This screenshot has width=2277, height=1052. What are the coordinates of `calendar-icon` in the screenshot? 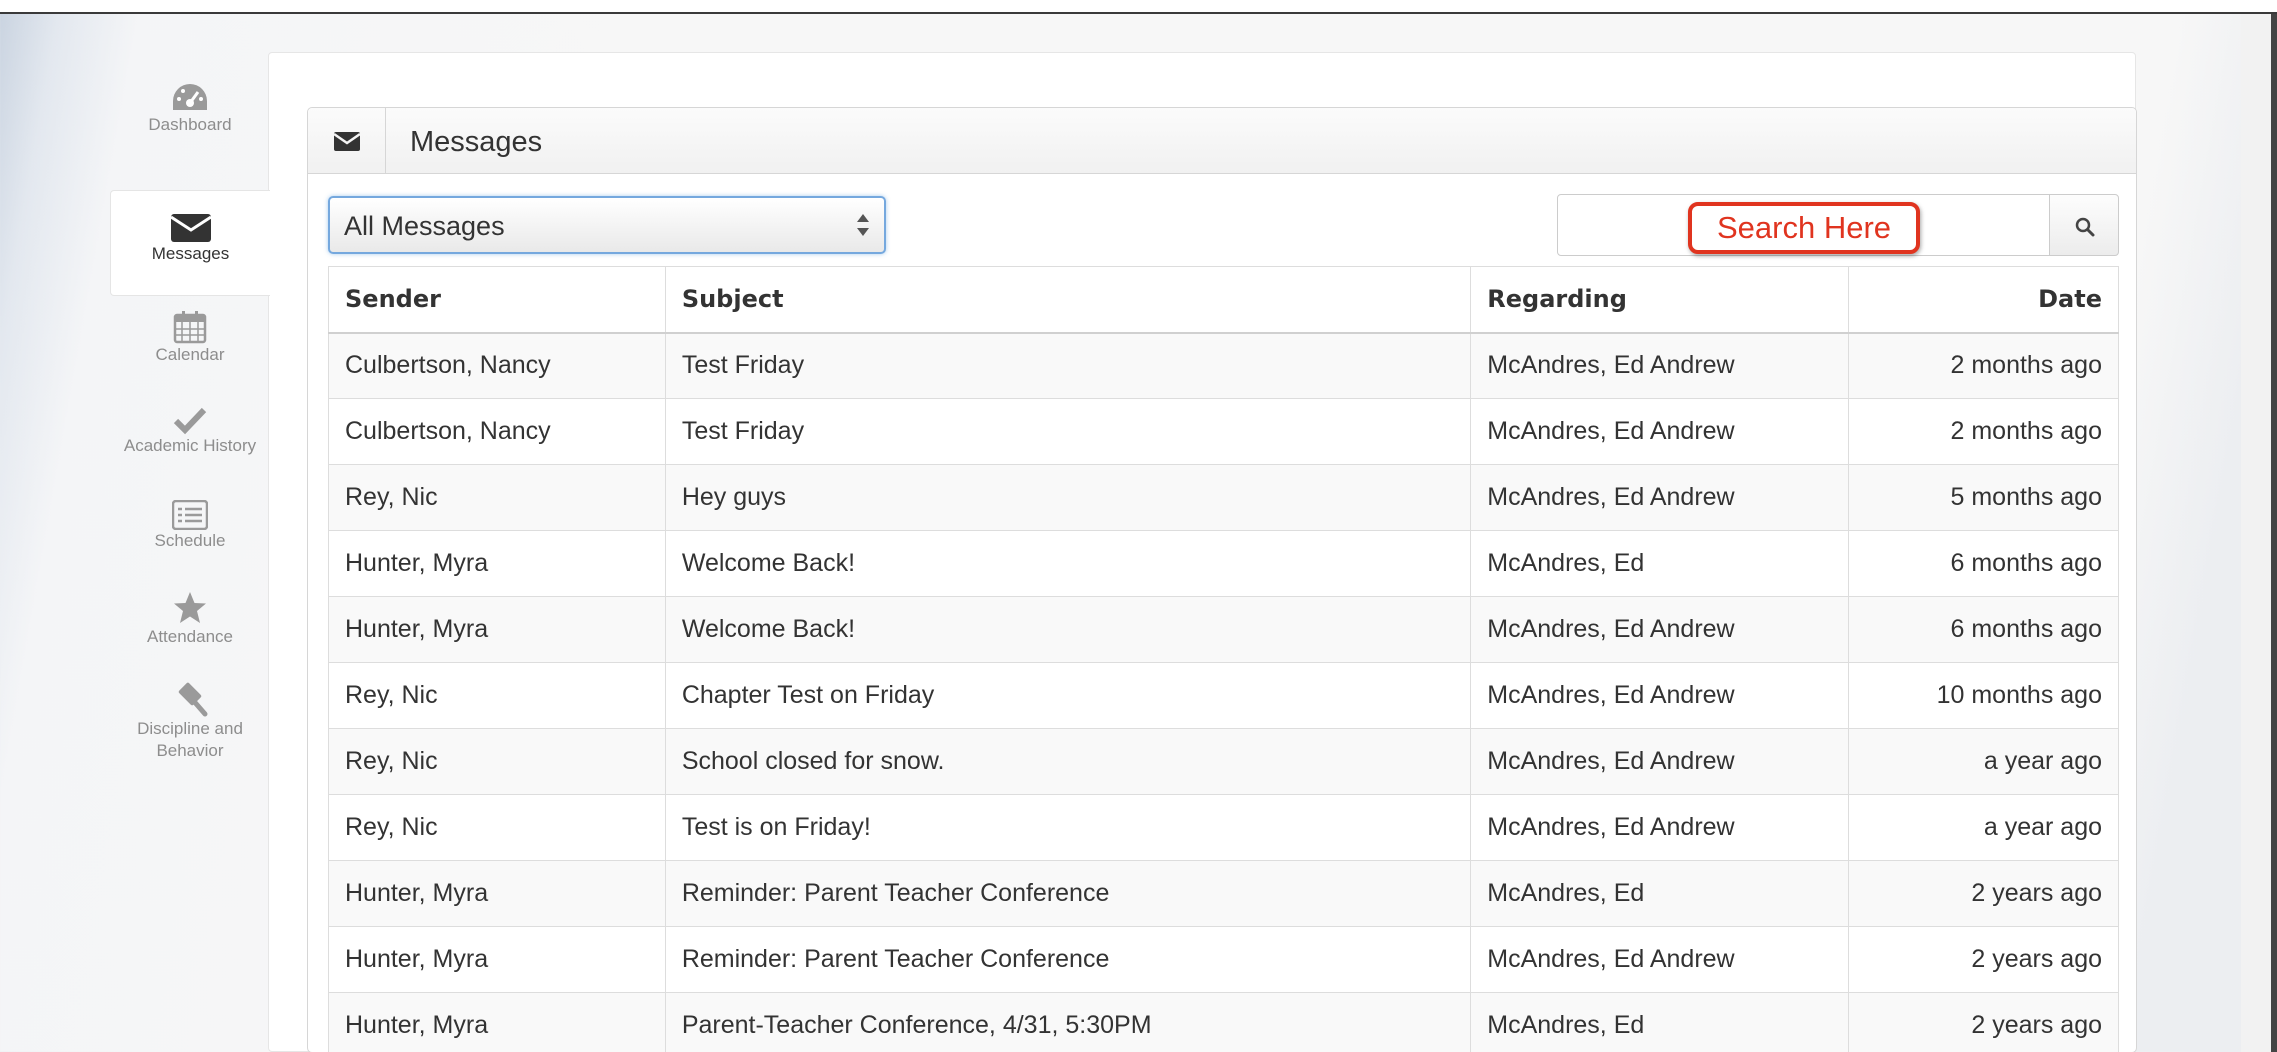 It's located at (190, 327).